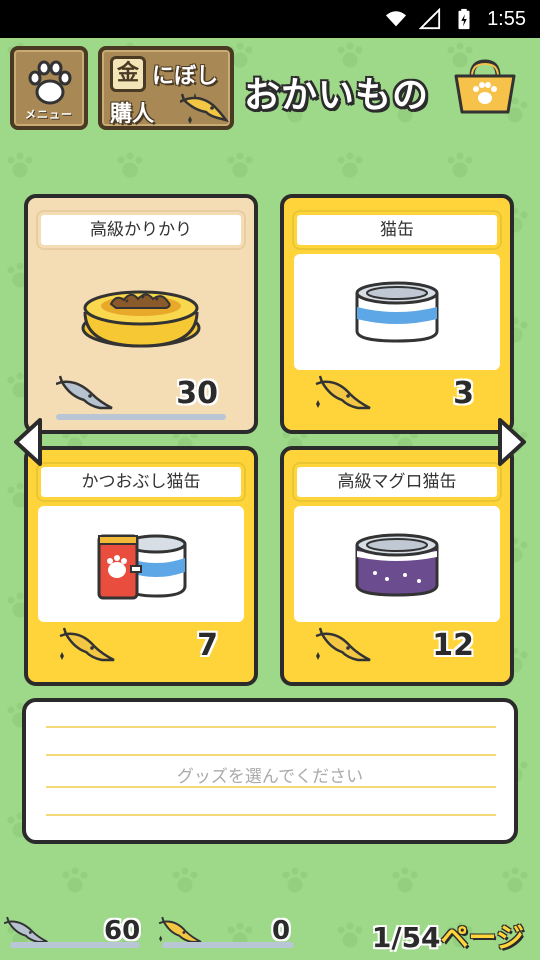 The image size is (540, 960). Describe the element at coordinates (397, 230) in the screenshot. I see `item-name: 猫缶` at that location.